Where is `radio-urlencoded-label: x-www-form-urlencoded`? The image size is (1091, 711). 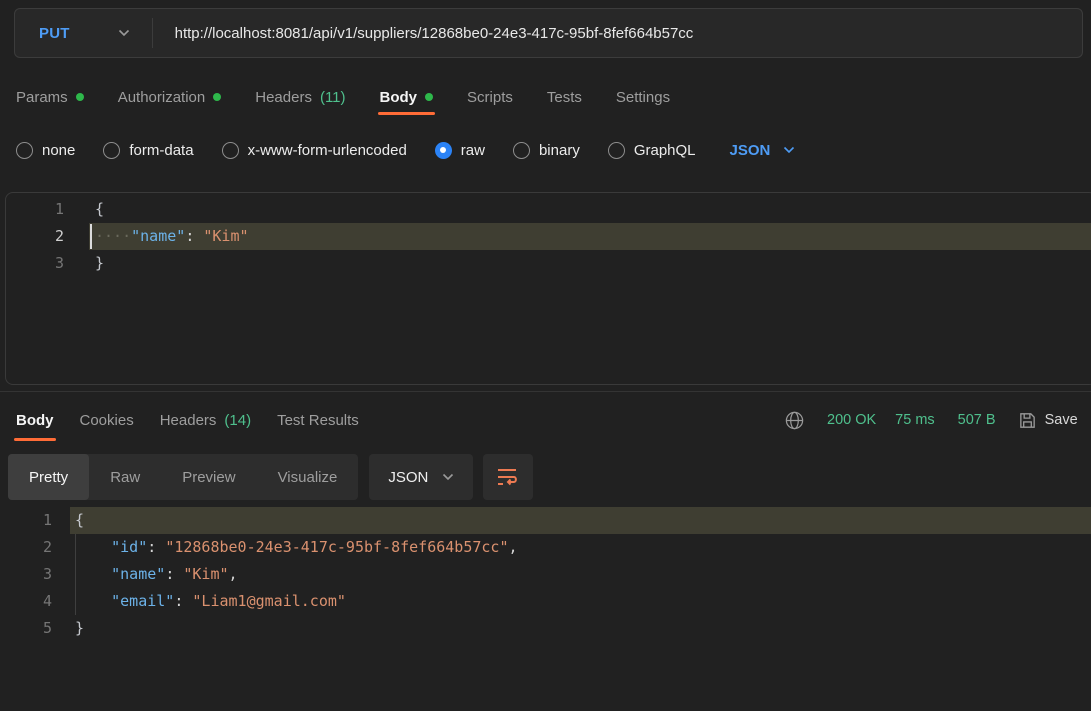 radio-urlencoded-label: x-www-form-urlencoded is located at coordinates (327, 150).